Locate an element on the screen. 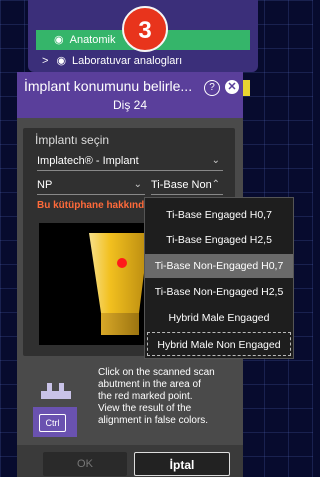  scroll-marker is located at coordinates (246, 88).